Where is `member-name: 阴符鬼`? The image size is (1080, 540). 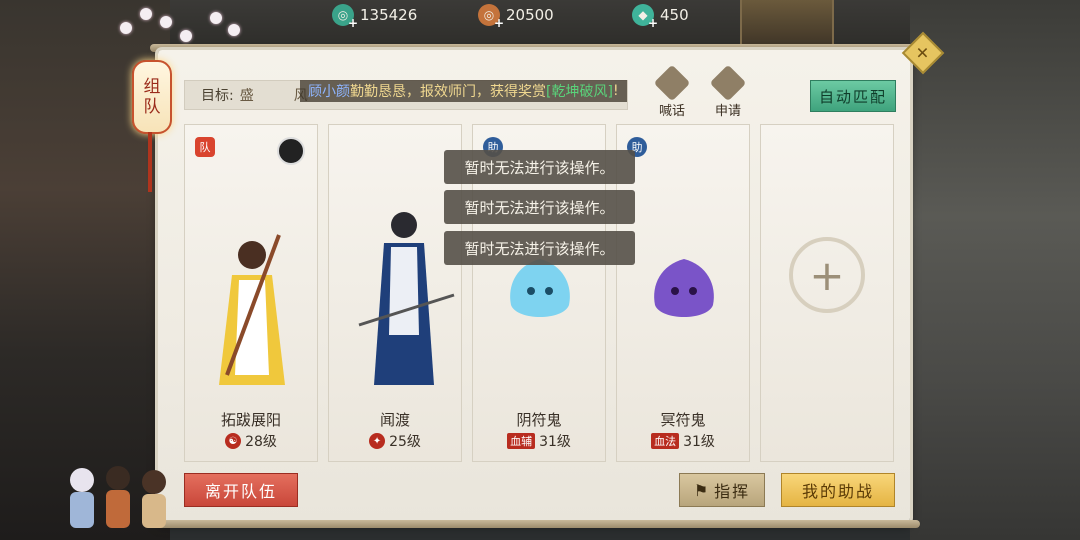 member-name: 阴符鬼 is located at coordinates (539, 420).